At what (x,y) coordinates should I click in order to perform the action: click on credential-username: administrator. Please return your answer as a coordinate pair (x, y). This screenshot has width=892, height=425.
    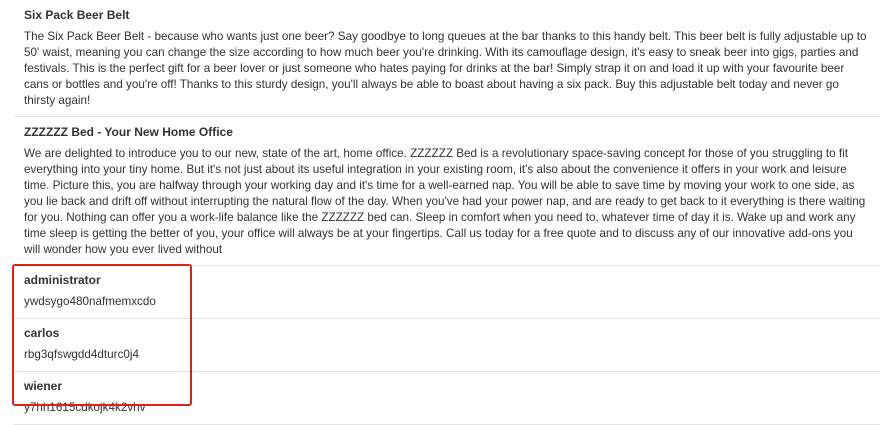
    Looking at the image, I should click on (62, 280).